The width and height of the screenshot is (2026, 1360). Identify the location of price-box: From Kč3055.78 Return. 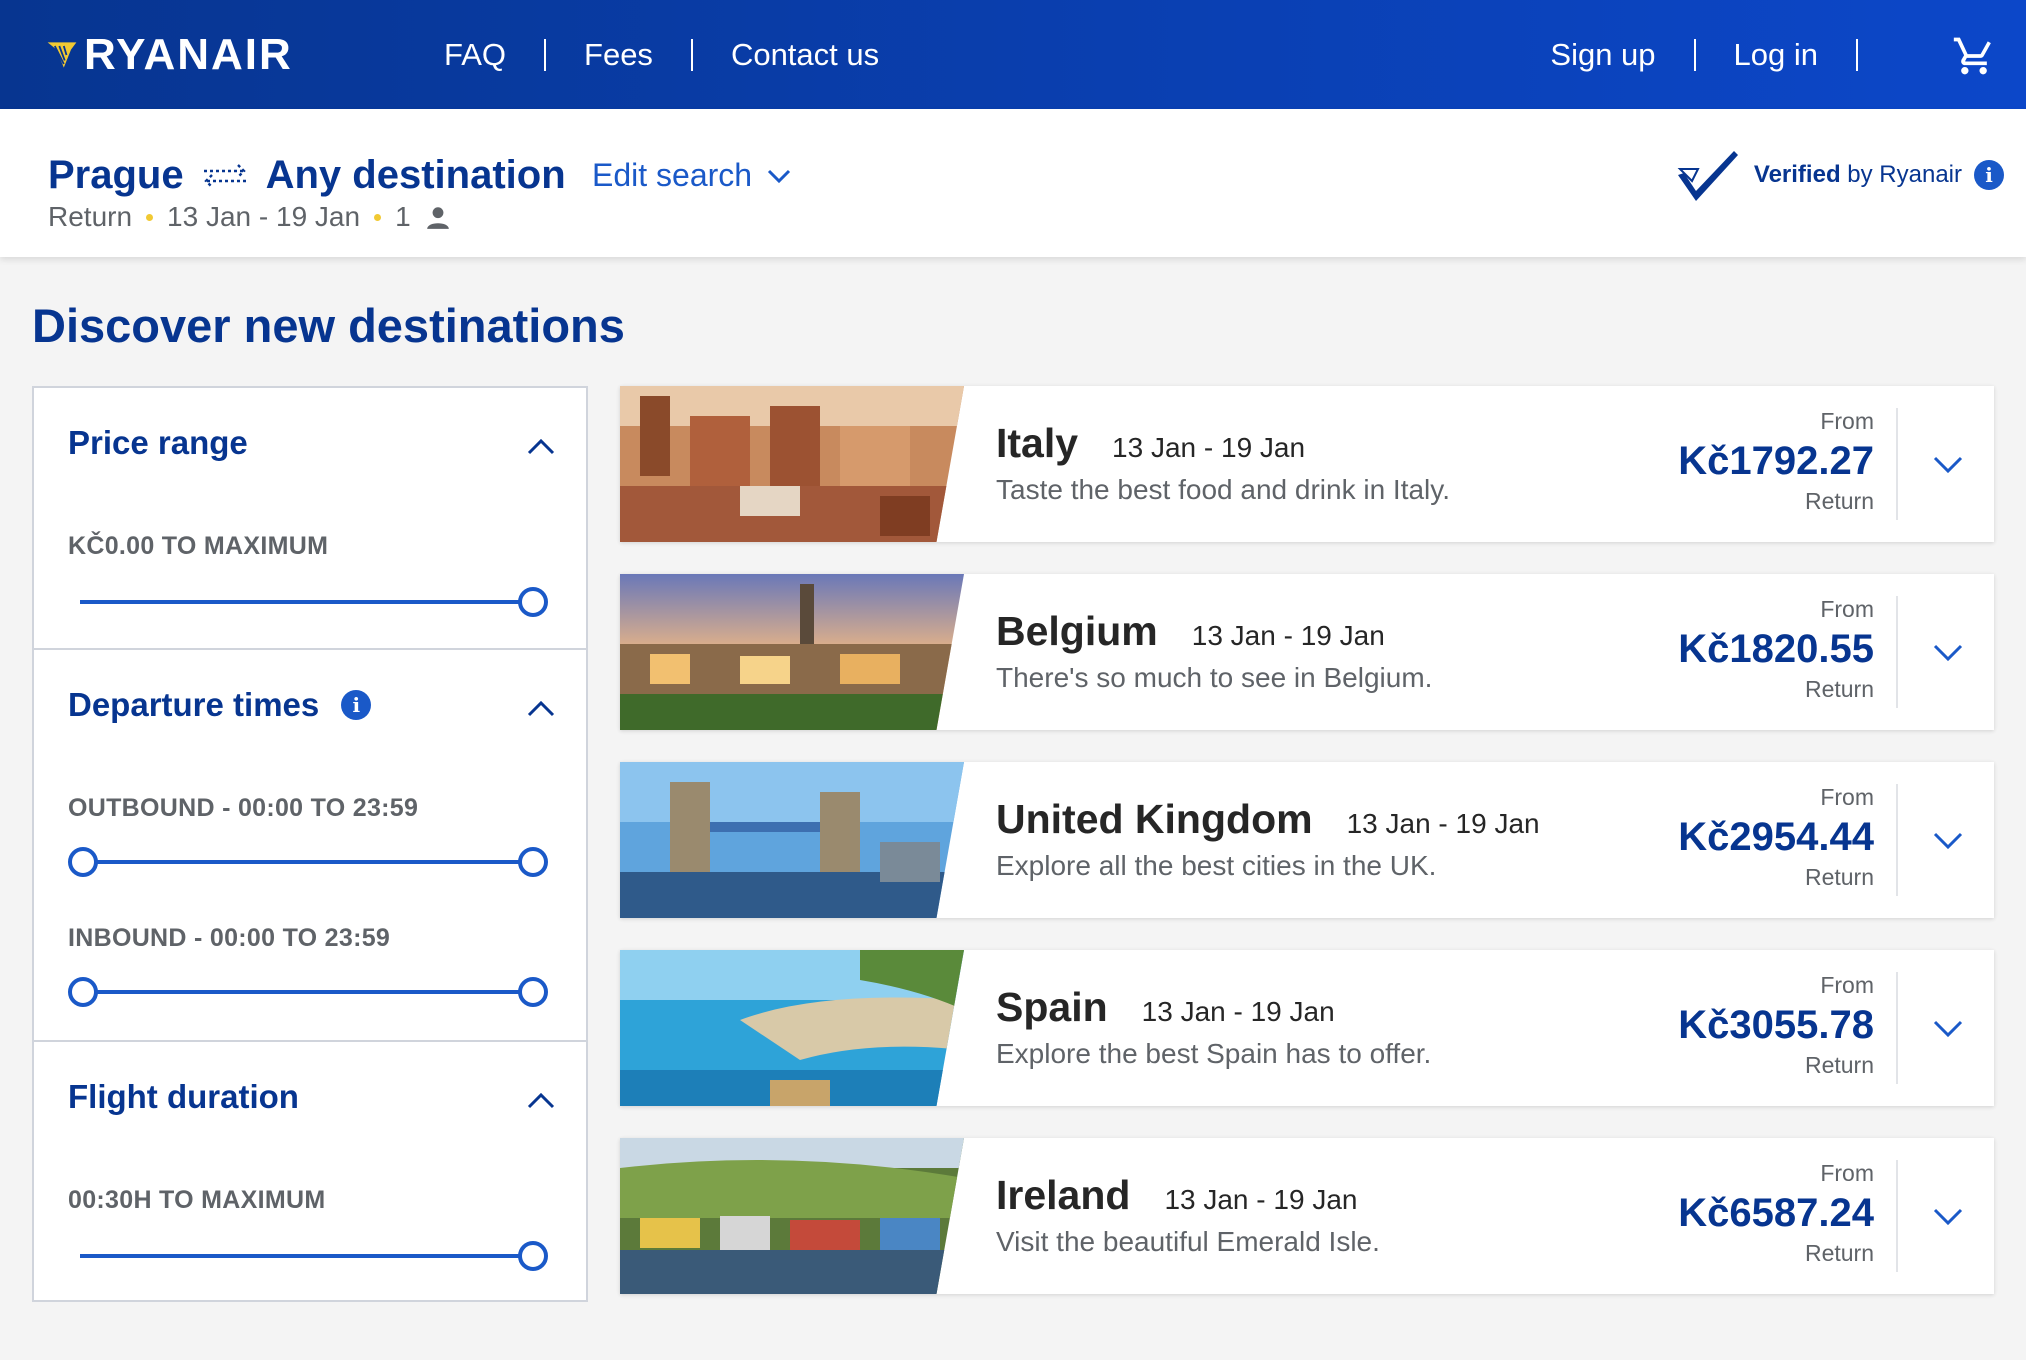
(1776, 1025).